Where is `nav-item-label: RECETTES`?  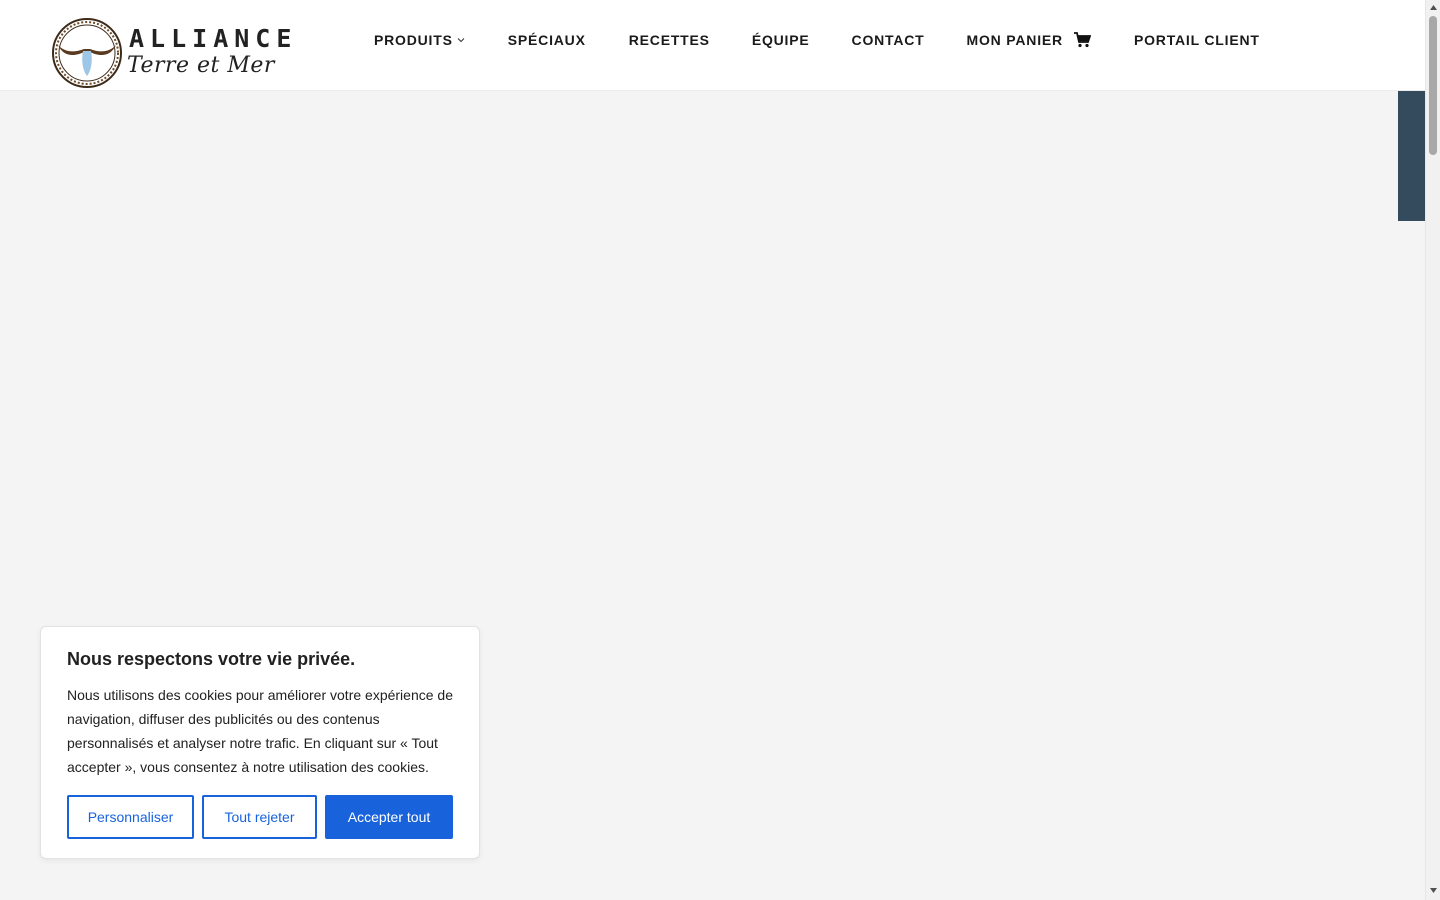
nav-item-label: RECETTES is located at coordinates (669, 40).